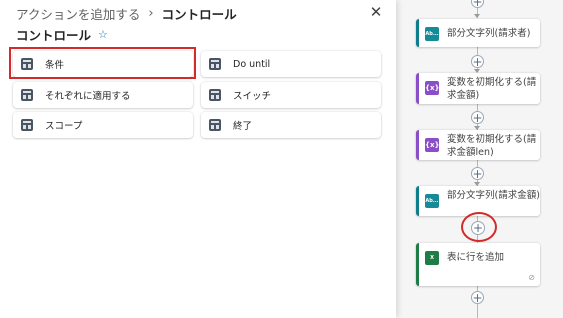  I want to click on flow-step-substring-requester: Ab... 部分文字列(請求者), so click(478, 33).